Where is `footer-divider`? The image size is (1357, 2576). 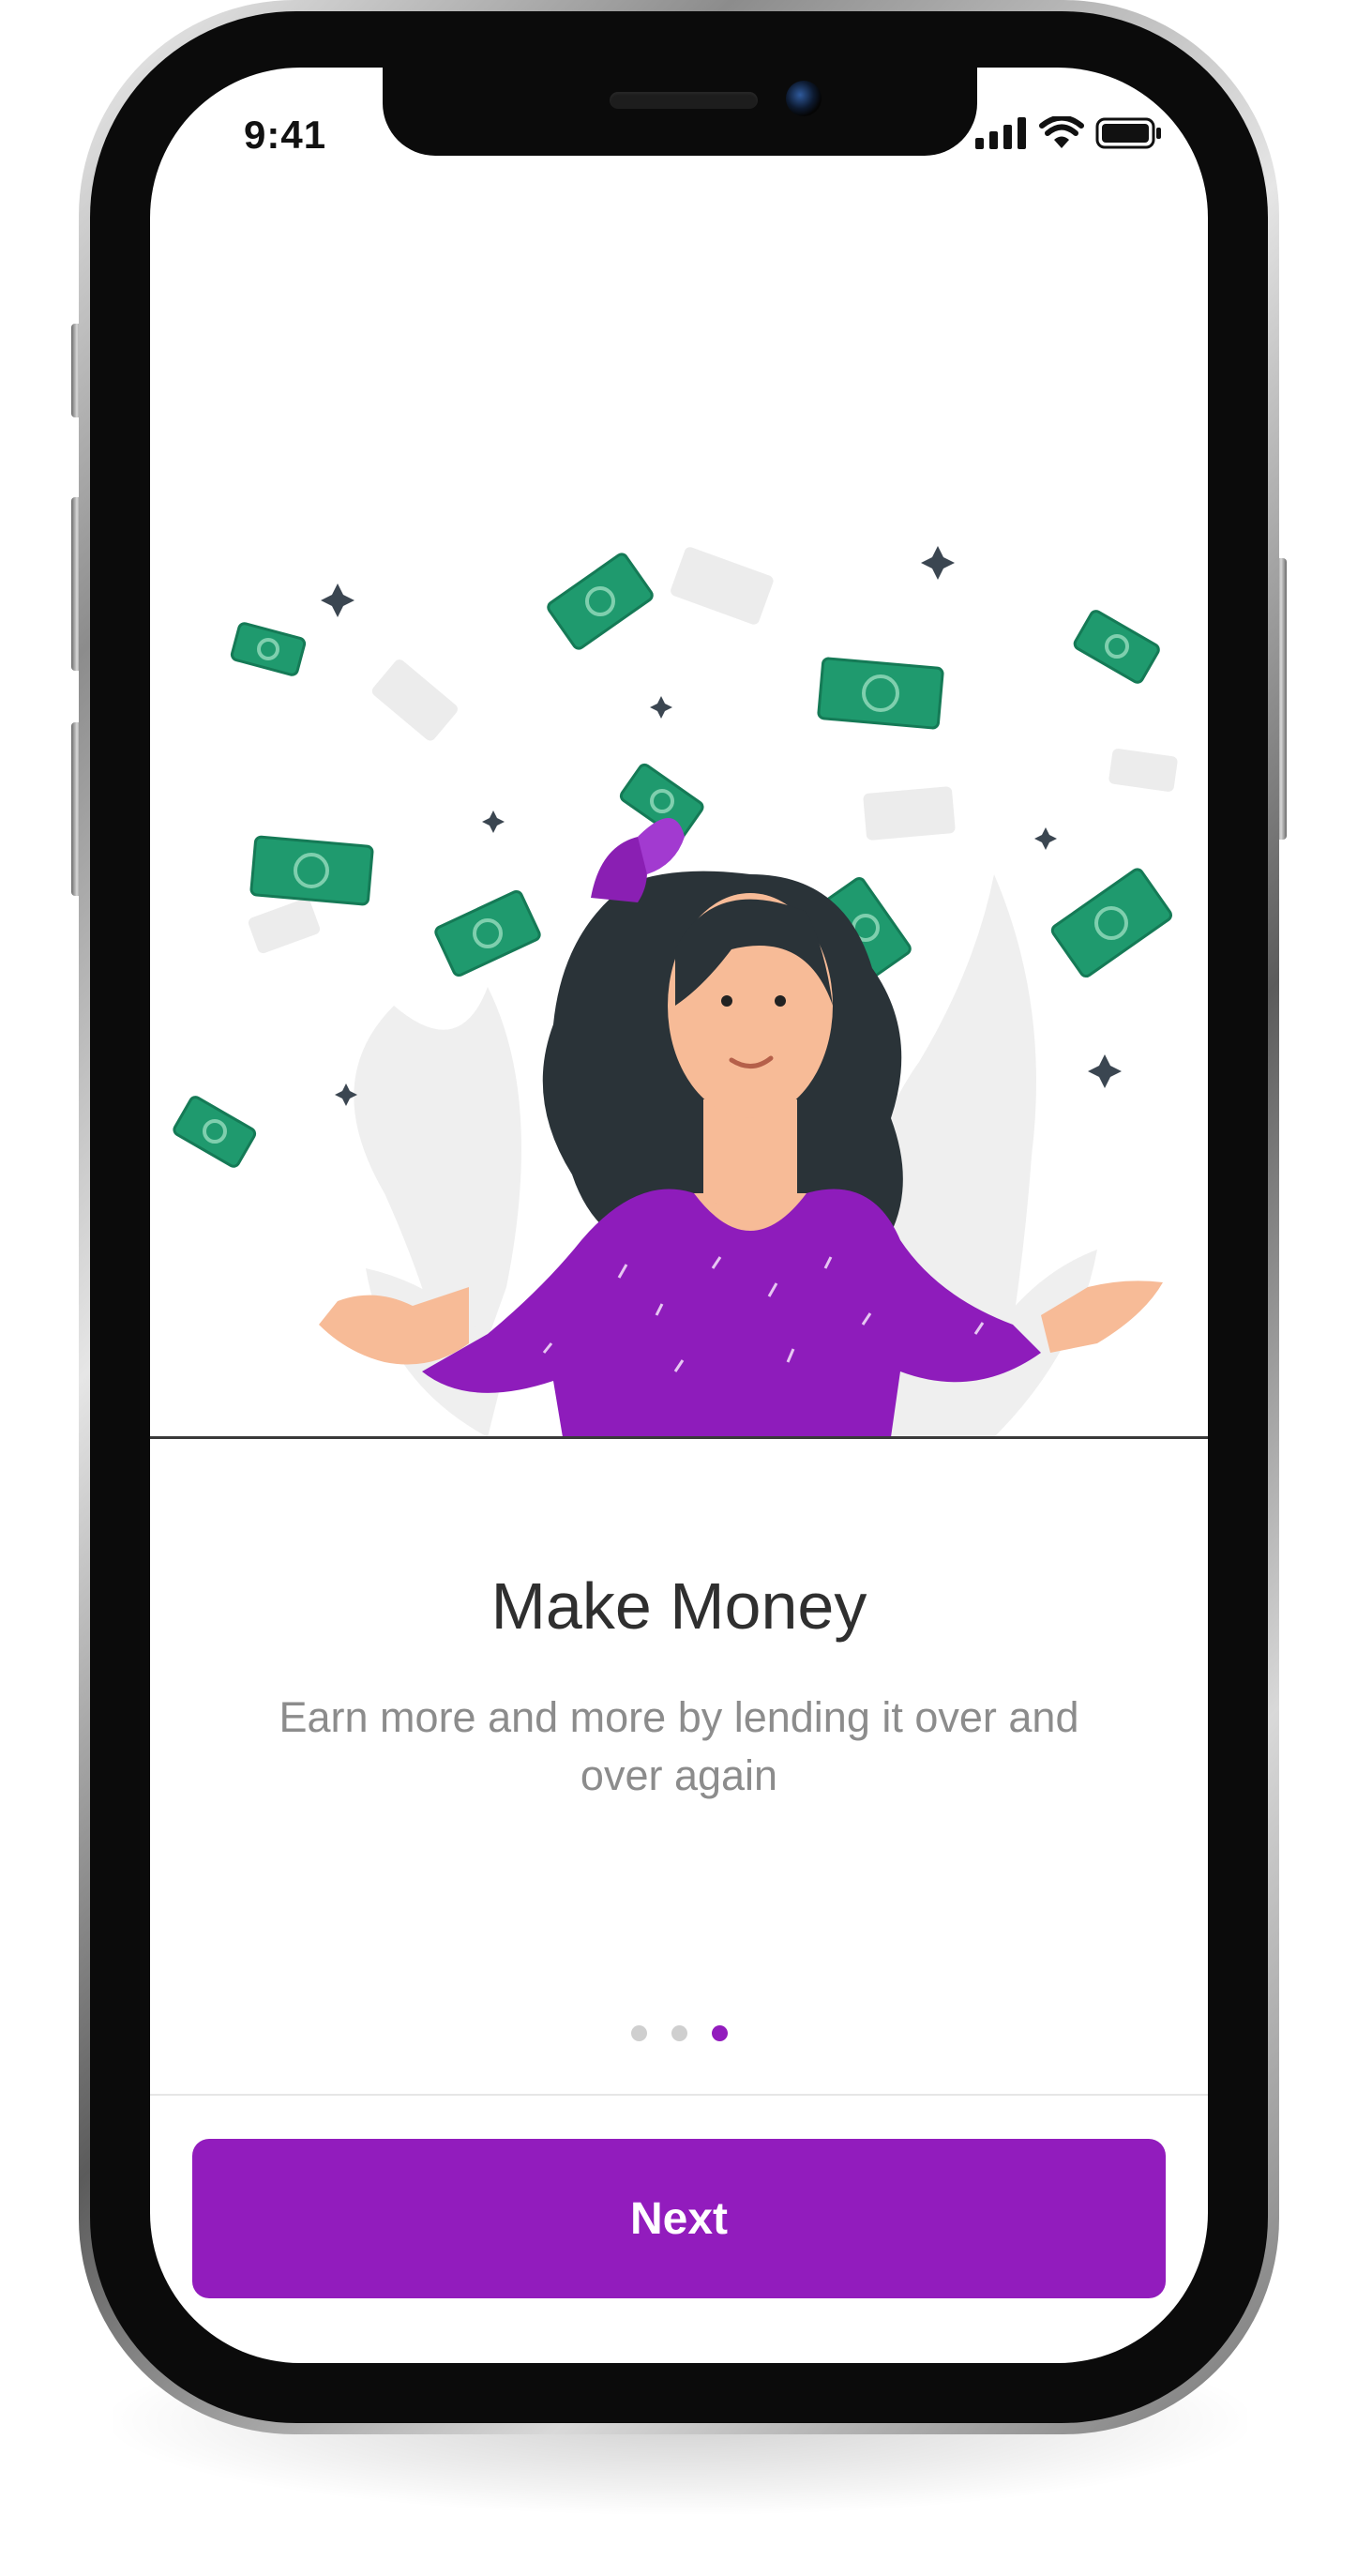 footer-divider is located at coordinates (679, 2095).